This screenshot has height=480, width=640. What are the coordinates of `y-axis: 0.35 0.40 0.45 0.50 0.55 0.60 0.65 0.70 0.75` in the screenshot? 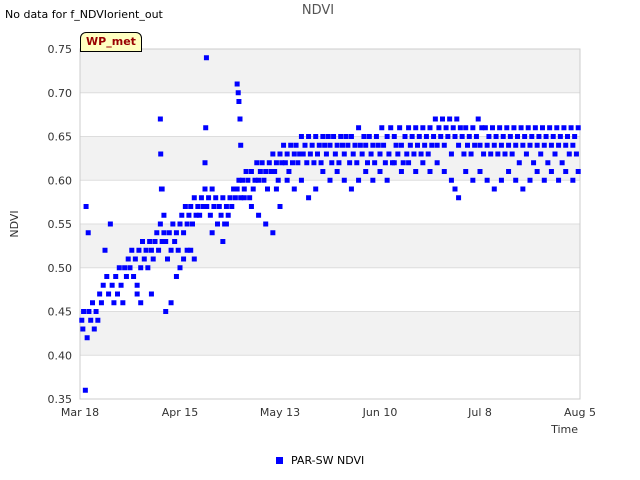 It's located at (60, 224).